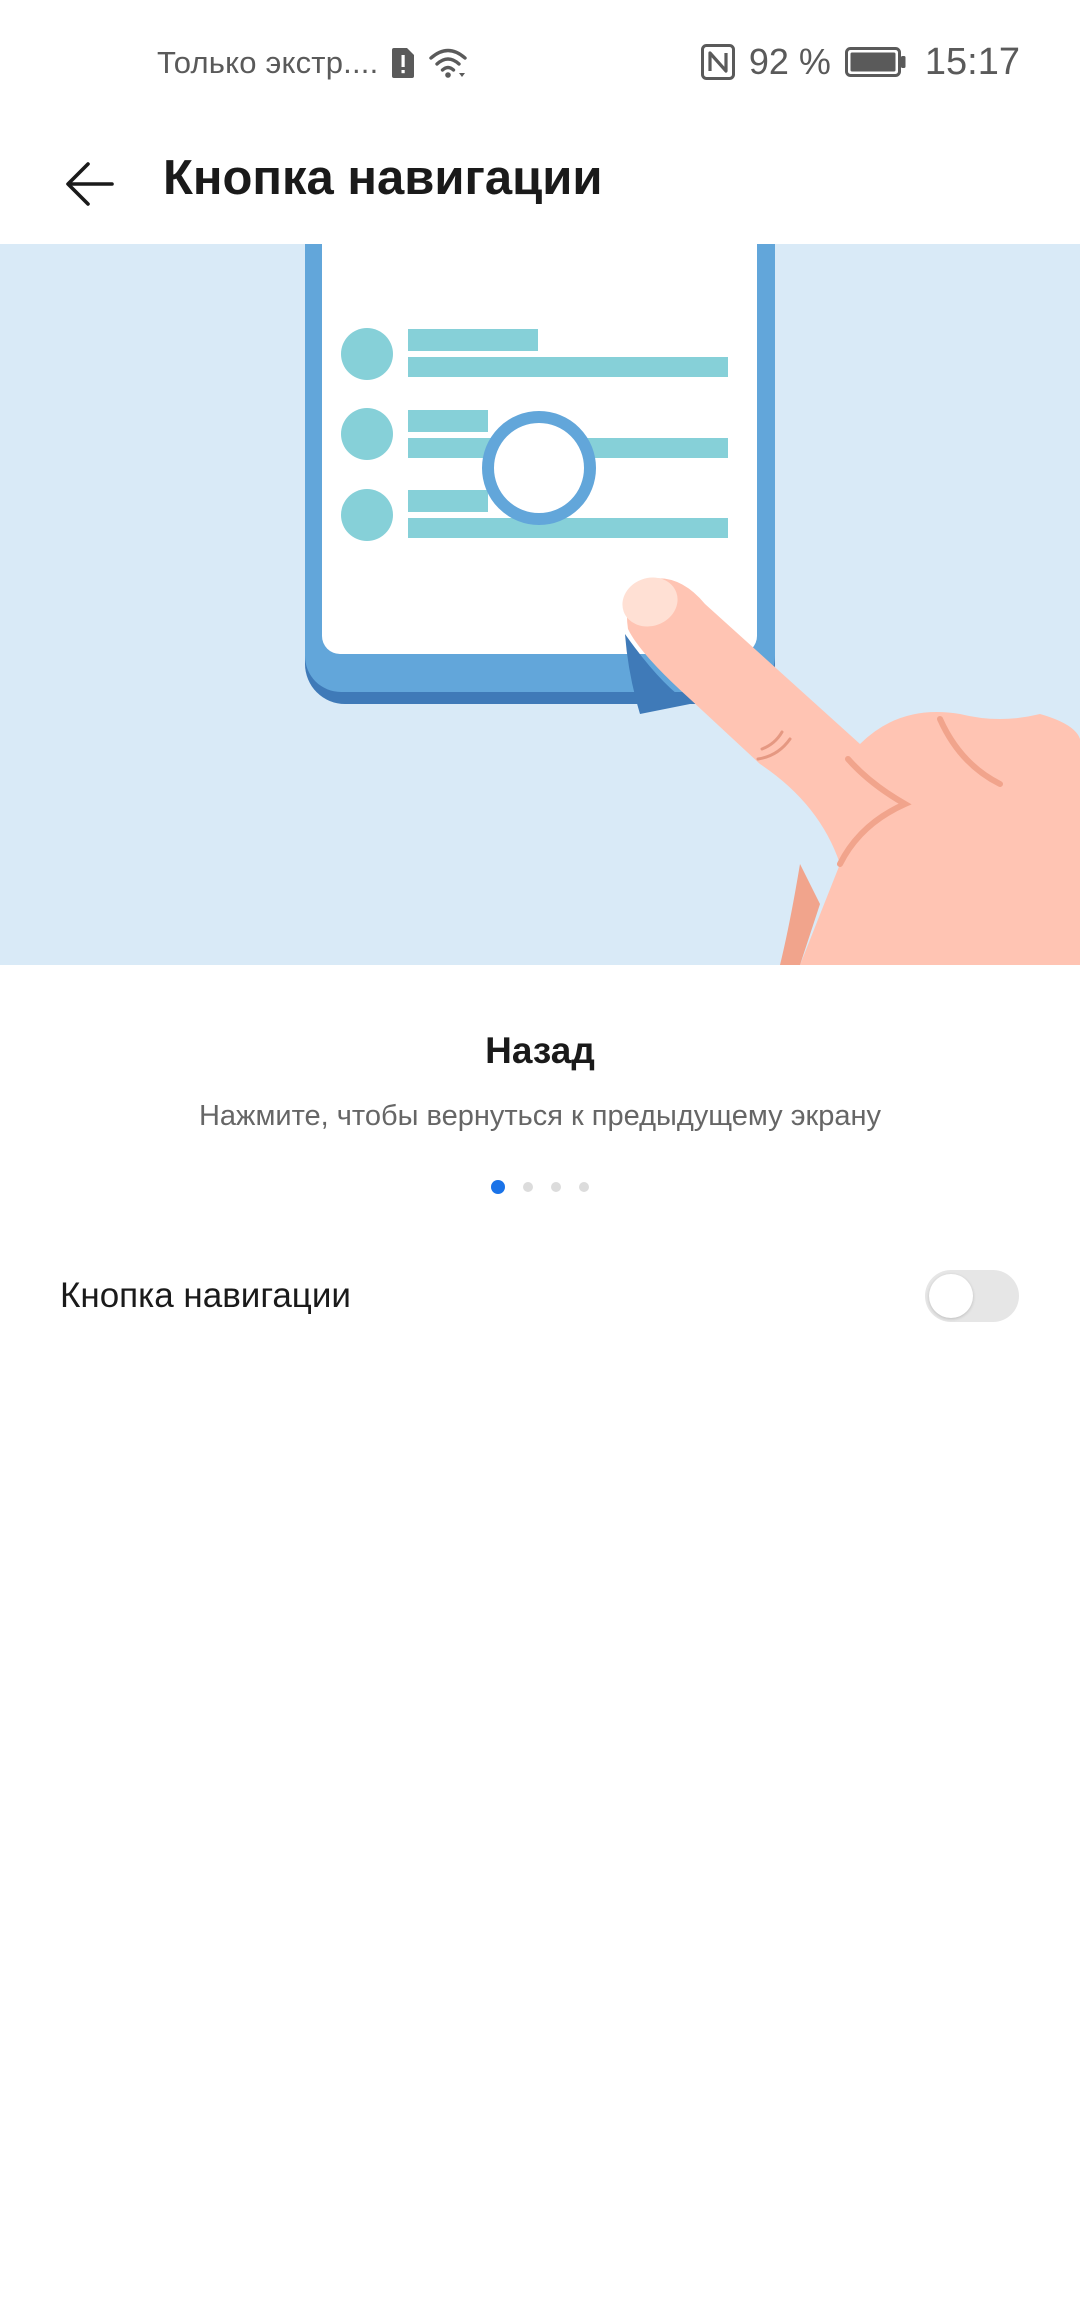 The image size is (1080, 2310). What do you see at coordinates (539, 468) in the screenshot?
I see `touch-ring` at bounding box center [539, 468].